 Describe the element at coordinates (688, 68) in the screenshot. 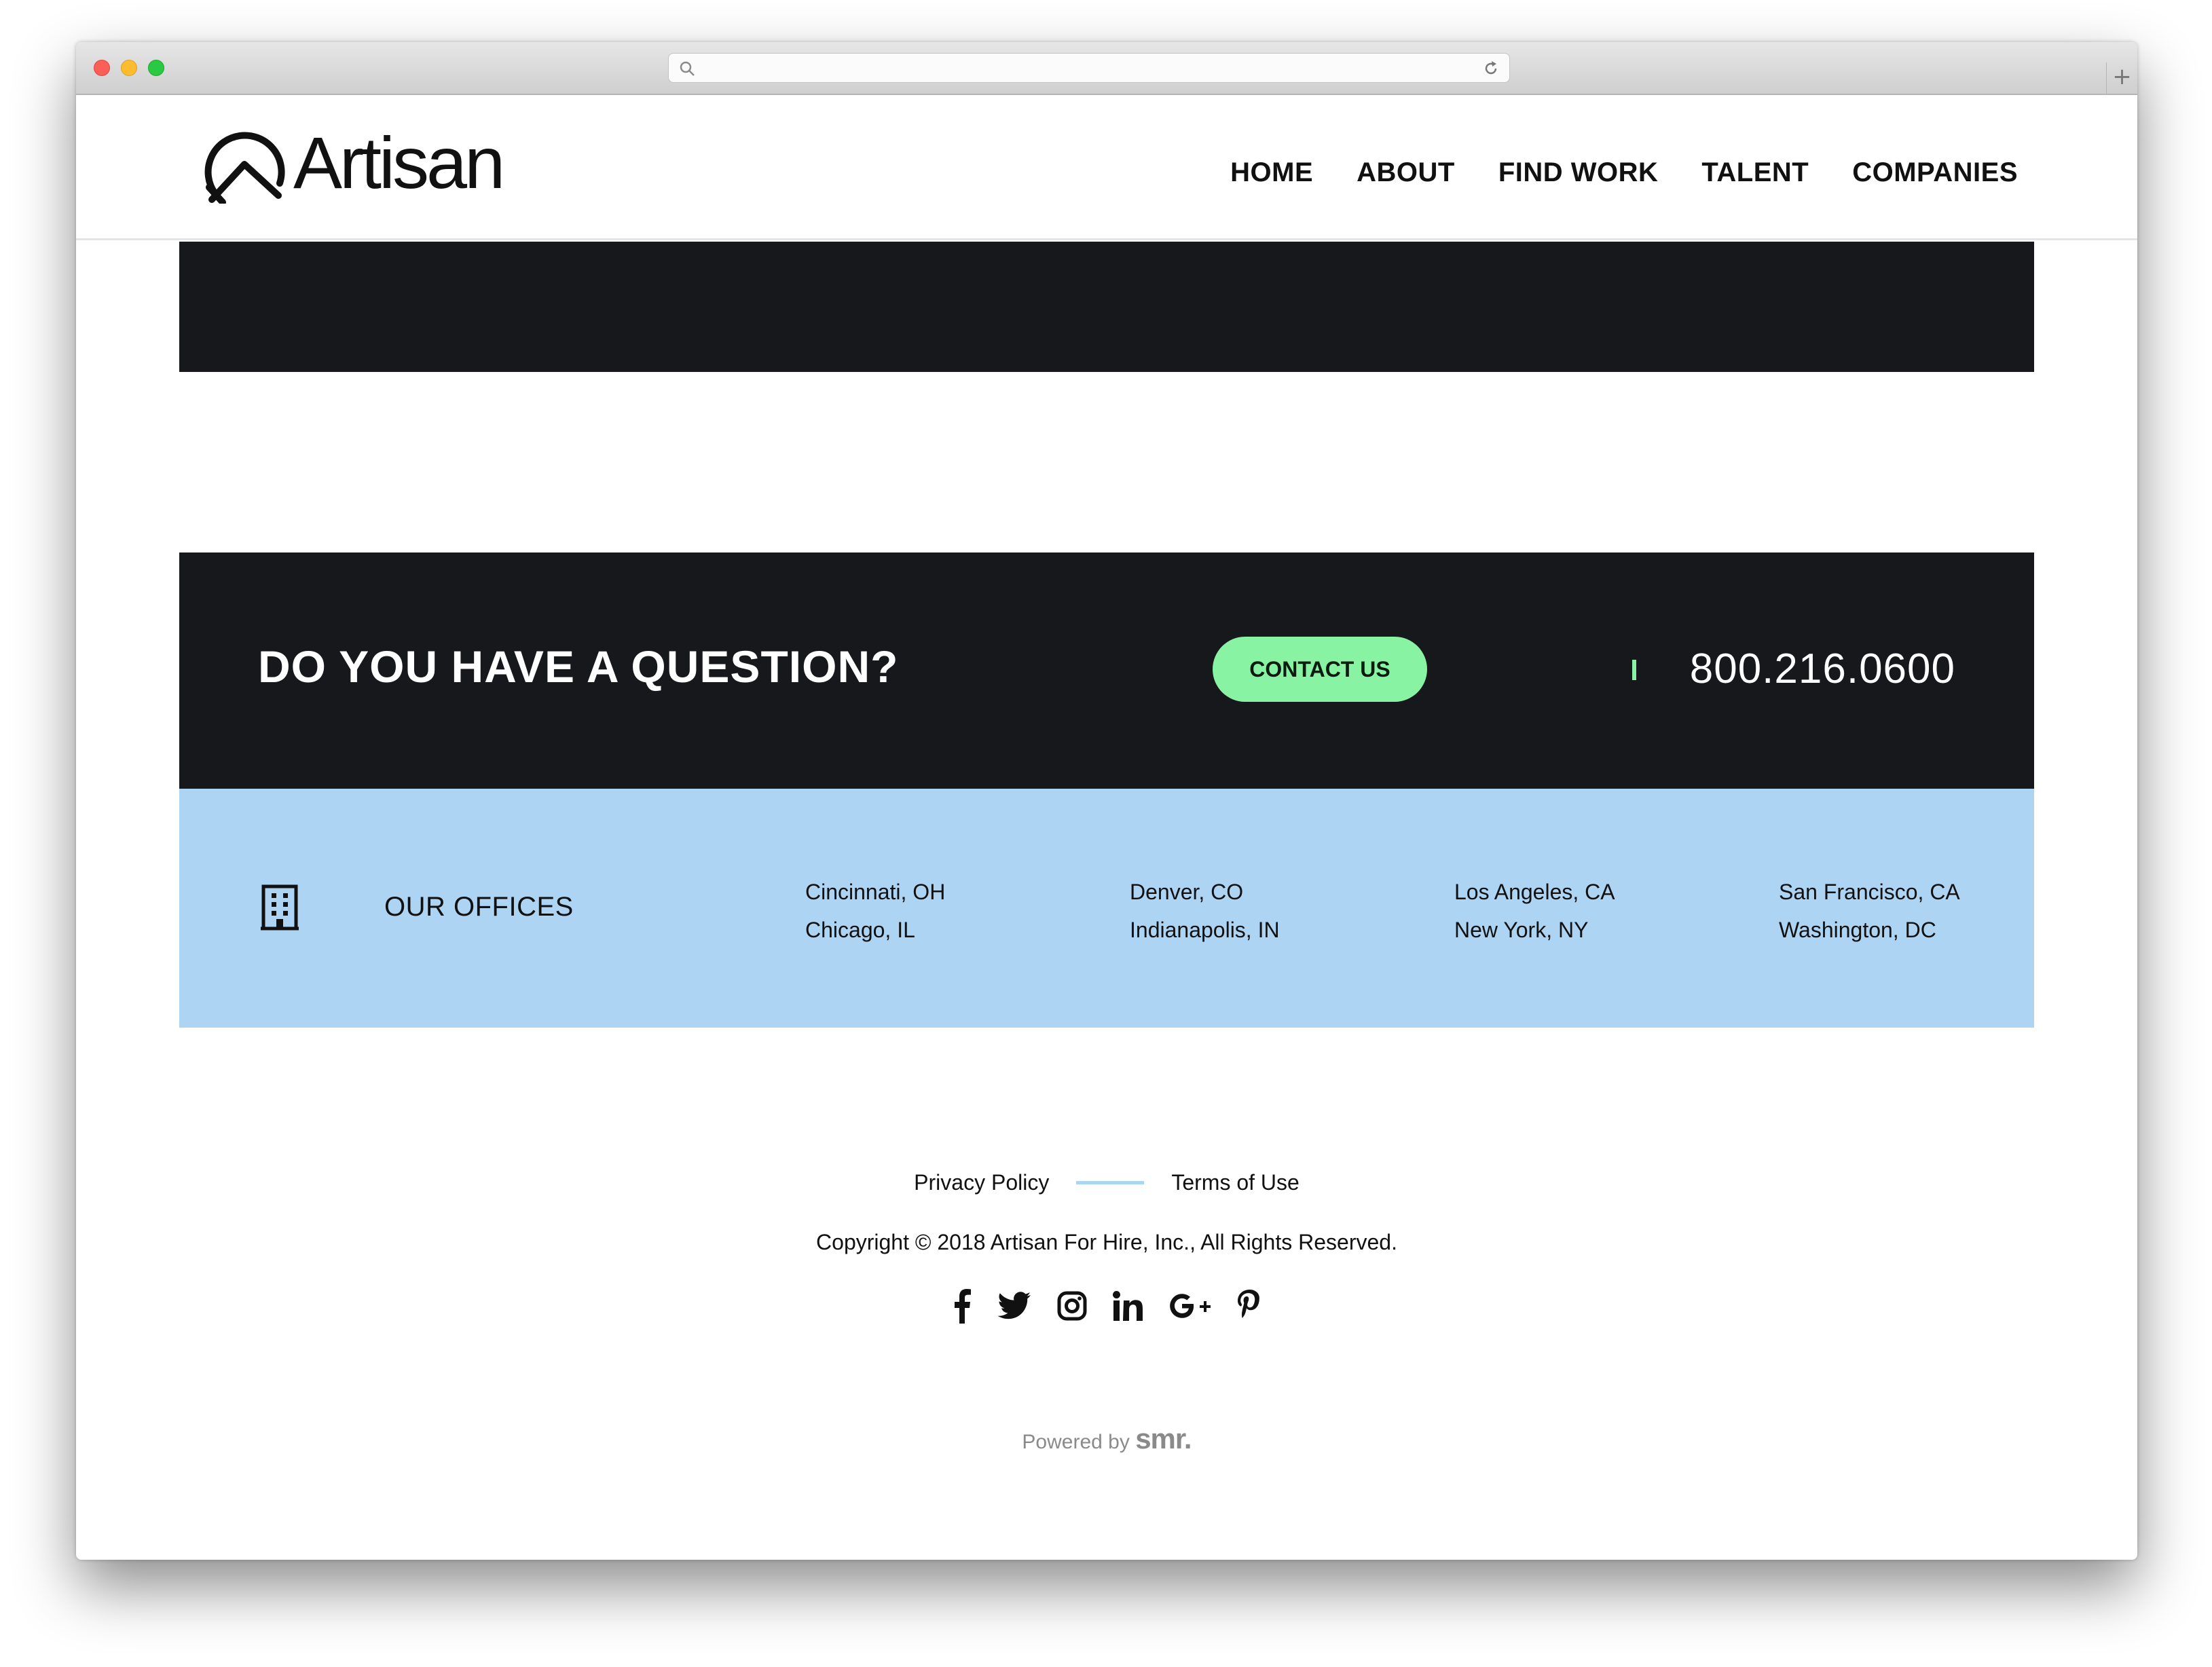

I see `search-icon` at that location.